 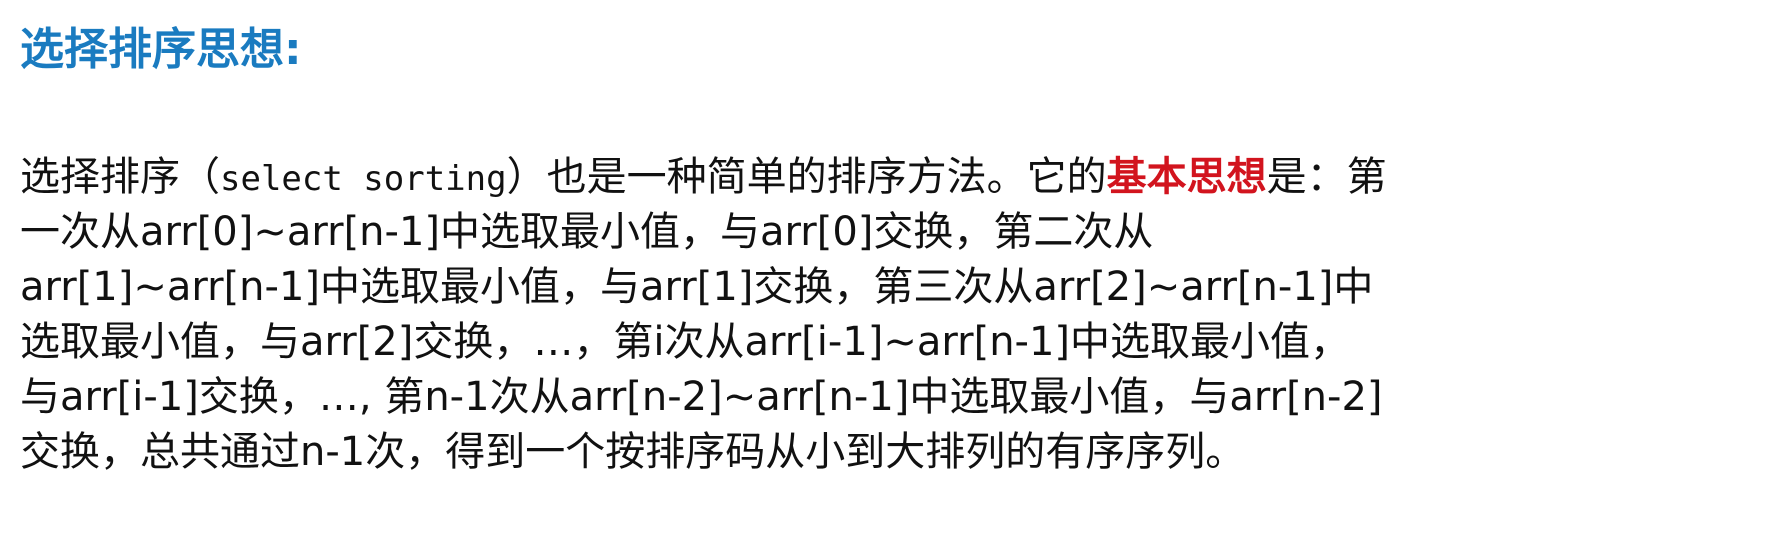 What do you see at coordinates (120, 177) in the screenshot?
I see `text-segment: 选择排序（` at bounding box center [120, 177].